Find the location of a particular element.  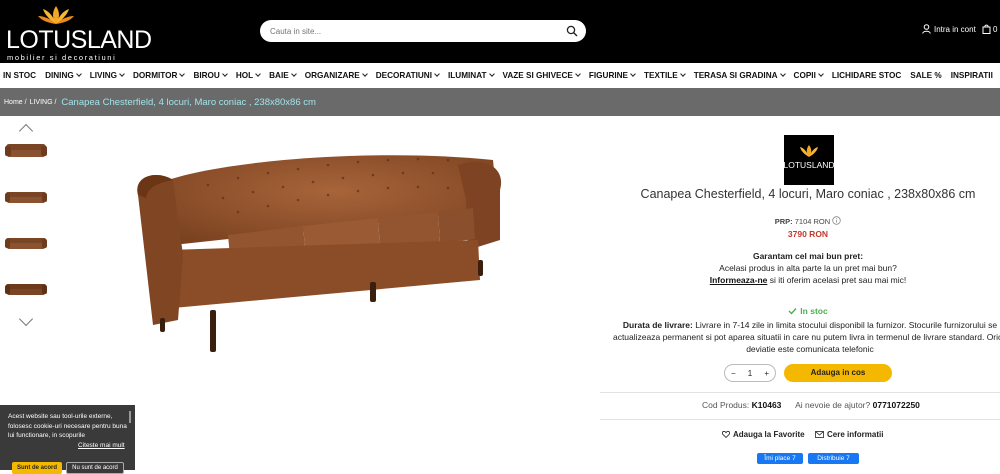

nav-item-organizare: ORGANIZARE is located at coordinates (336, 75).